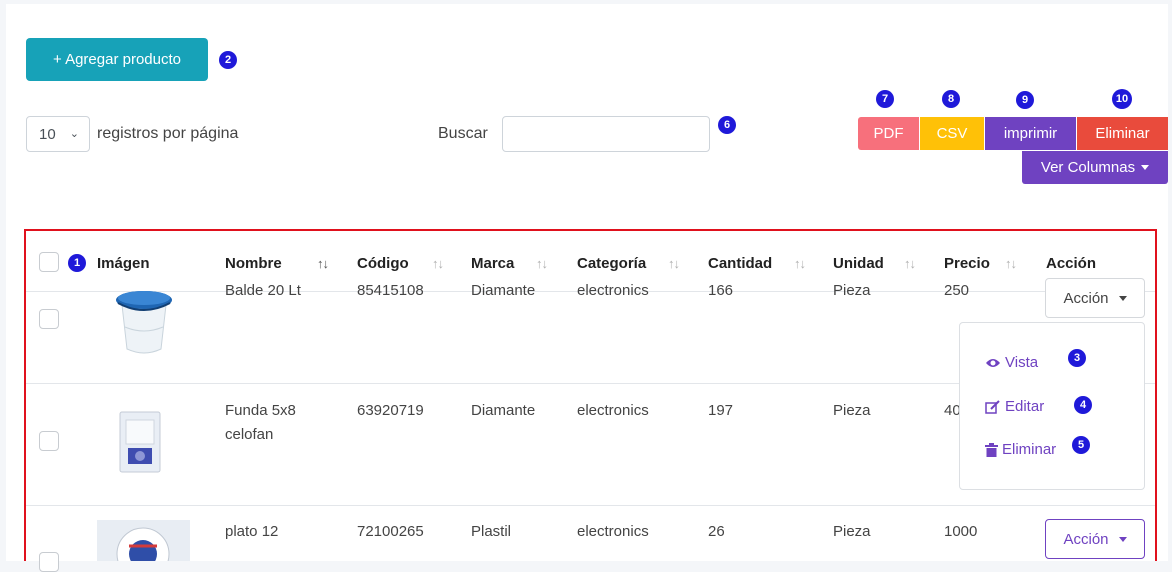 The width and height of the screenshot is (1172, 572). What do you see at coordinates (967, 263) in the screenshot?
I see `header-price: Precio` at bounding box center [967, 263].